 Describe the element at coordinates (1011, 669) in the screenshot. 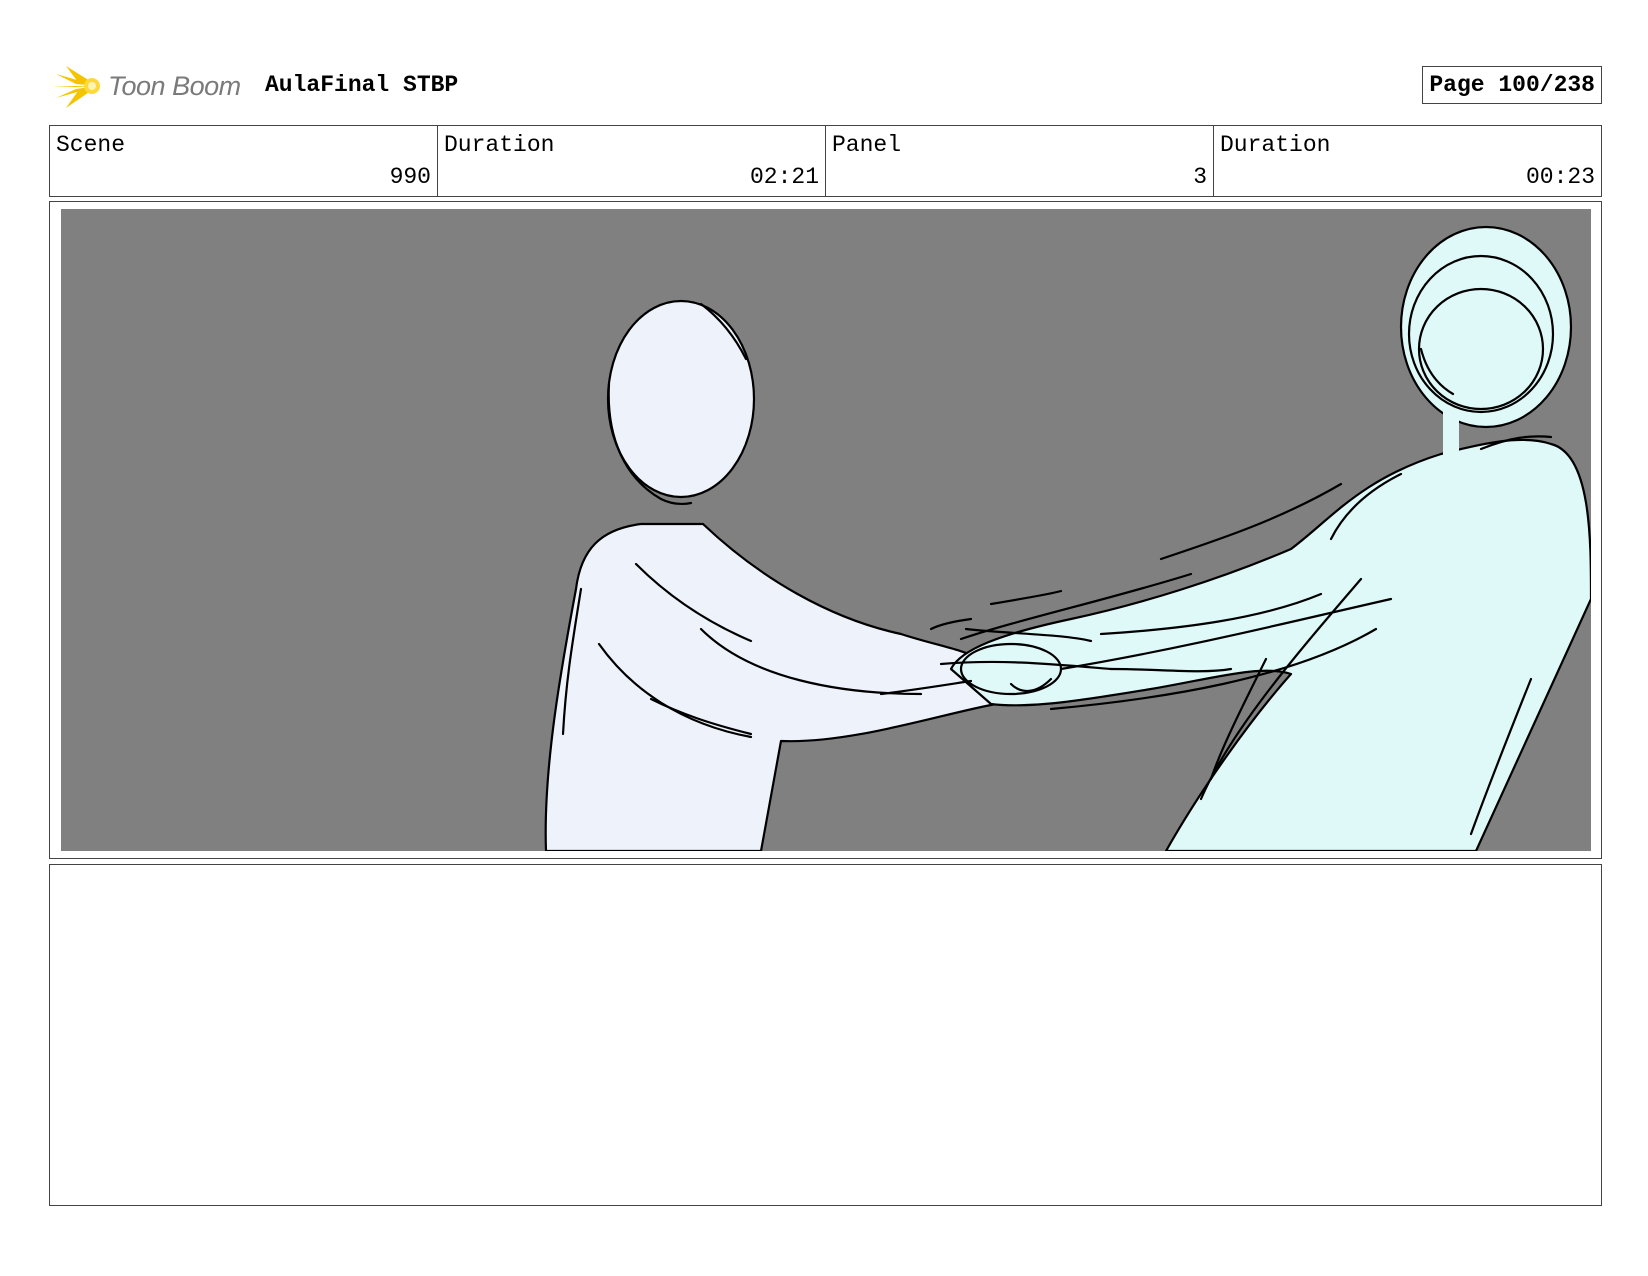

I see `clasped-hands` at that location.